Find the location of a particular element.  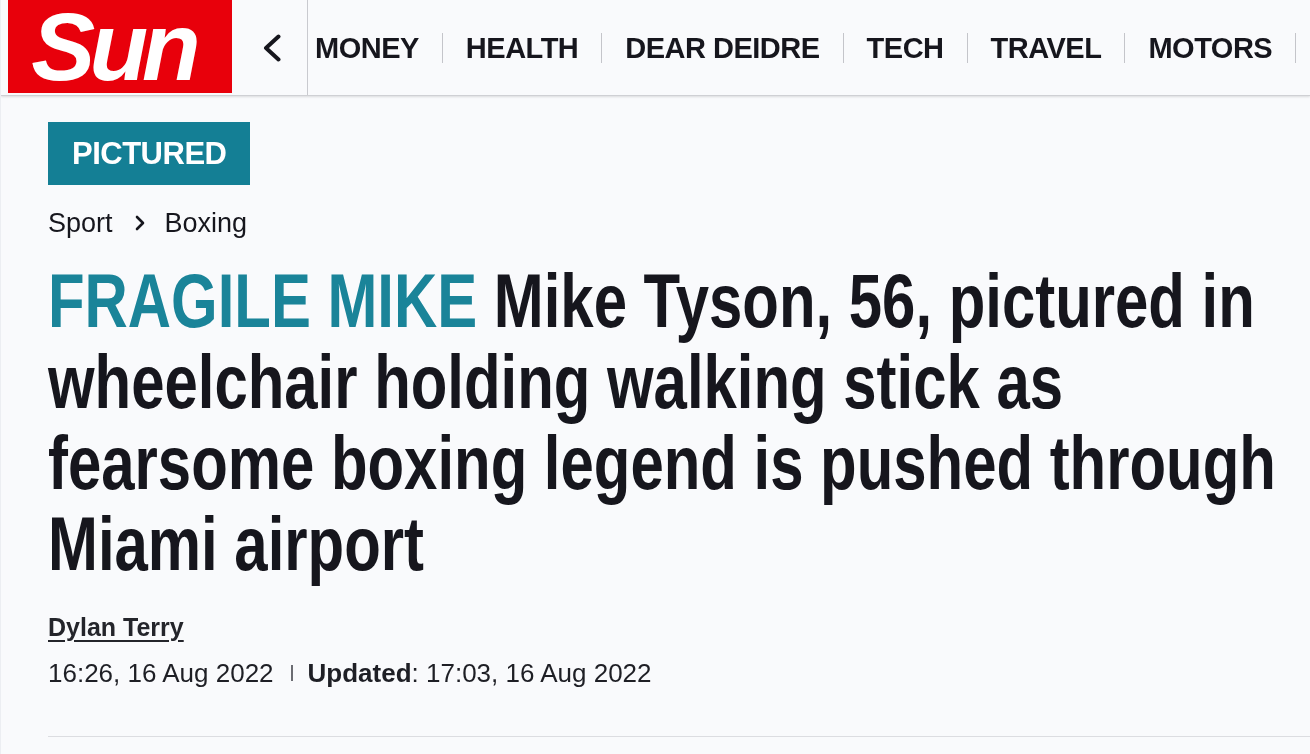

nav-link: DEAR DEIDRE is located at coordinates (722, 47).